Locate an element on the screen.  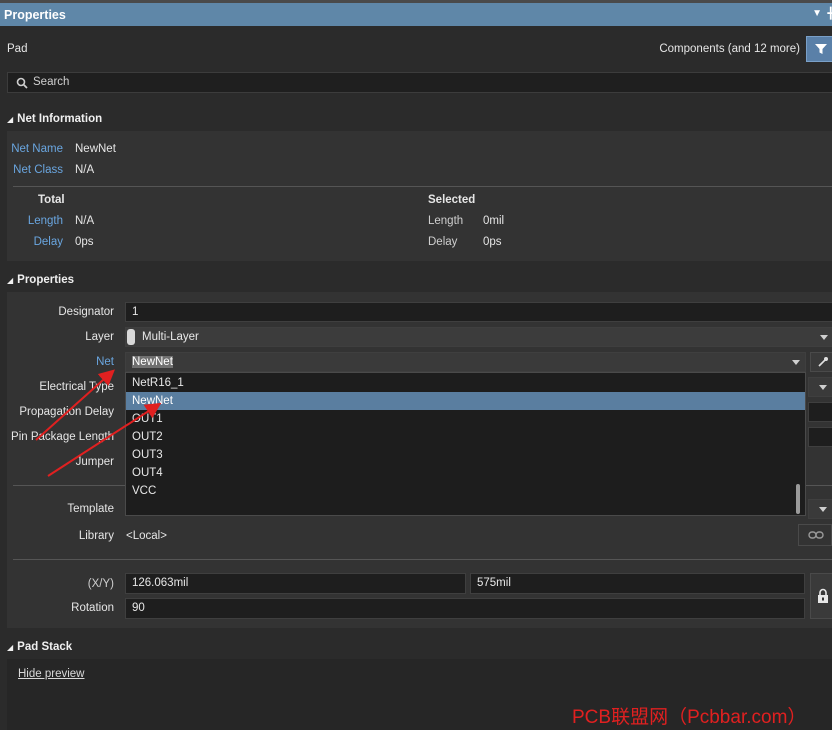
annotation-arrows is located at coordinates (98, 423).